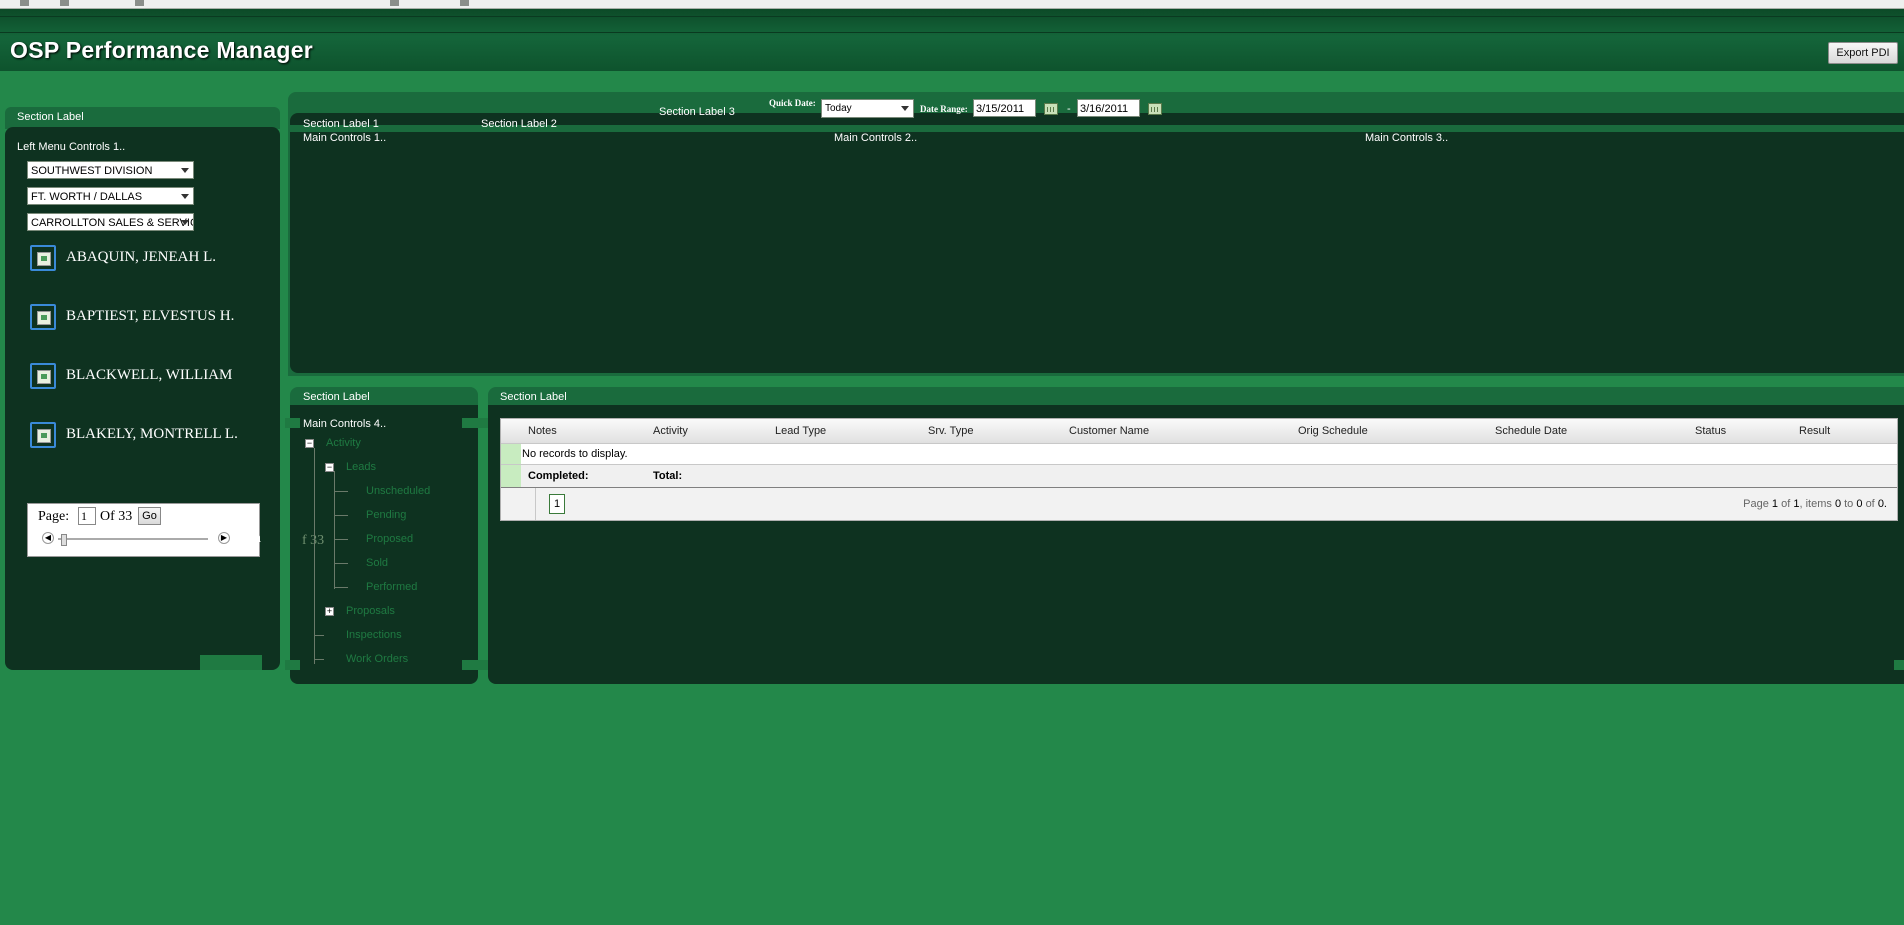 The image size is (1904, 925). Describe the element at coordinates (1333, 431) in the screenshot. I see `column-header-orig-schedule: Orig Schedule` at that location.